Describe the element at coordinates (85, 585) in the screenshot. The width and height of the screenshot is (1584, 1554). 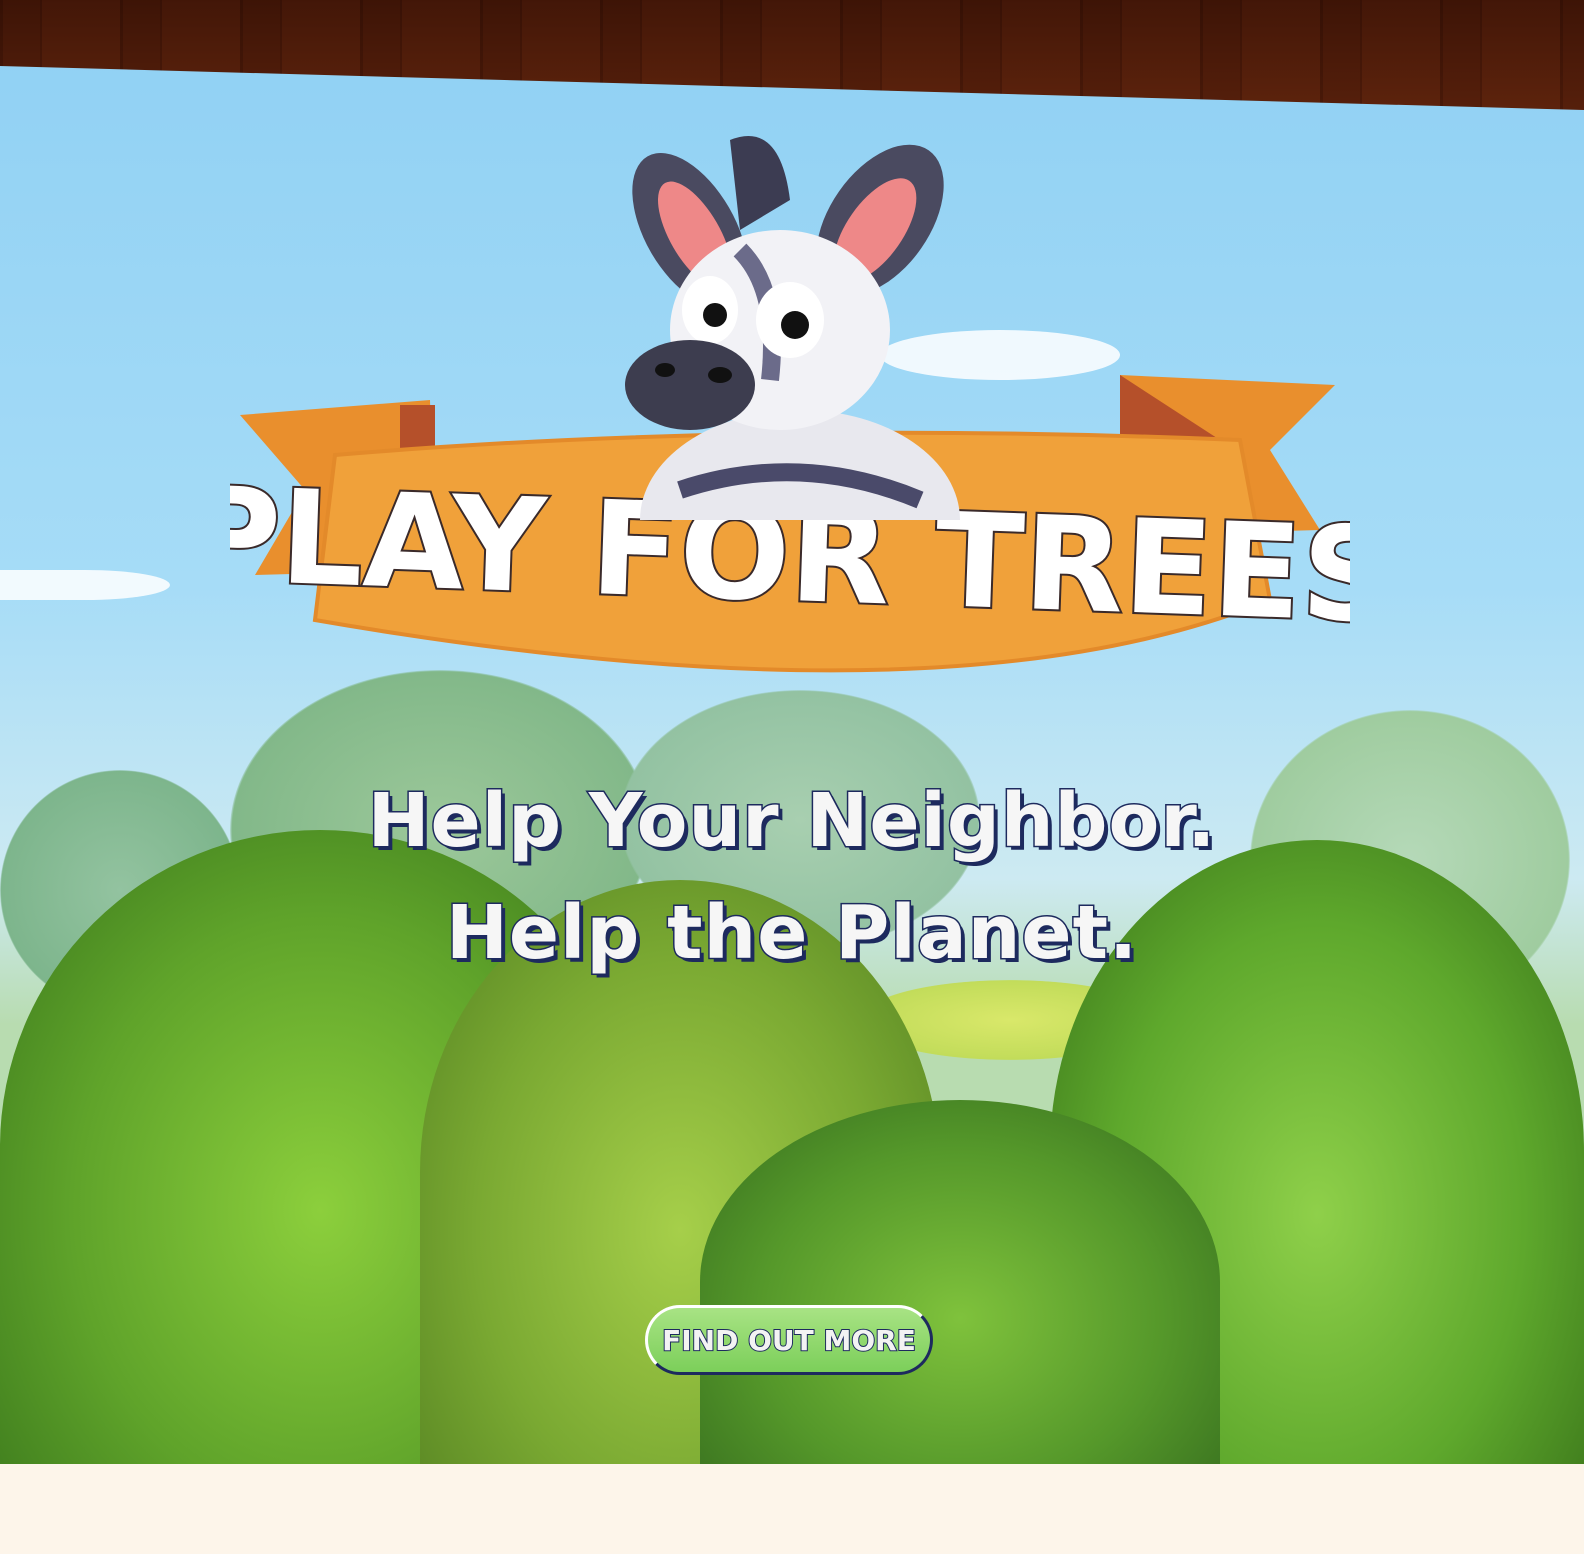
I see `cloud` at that location.